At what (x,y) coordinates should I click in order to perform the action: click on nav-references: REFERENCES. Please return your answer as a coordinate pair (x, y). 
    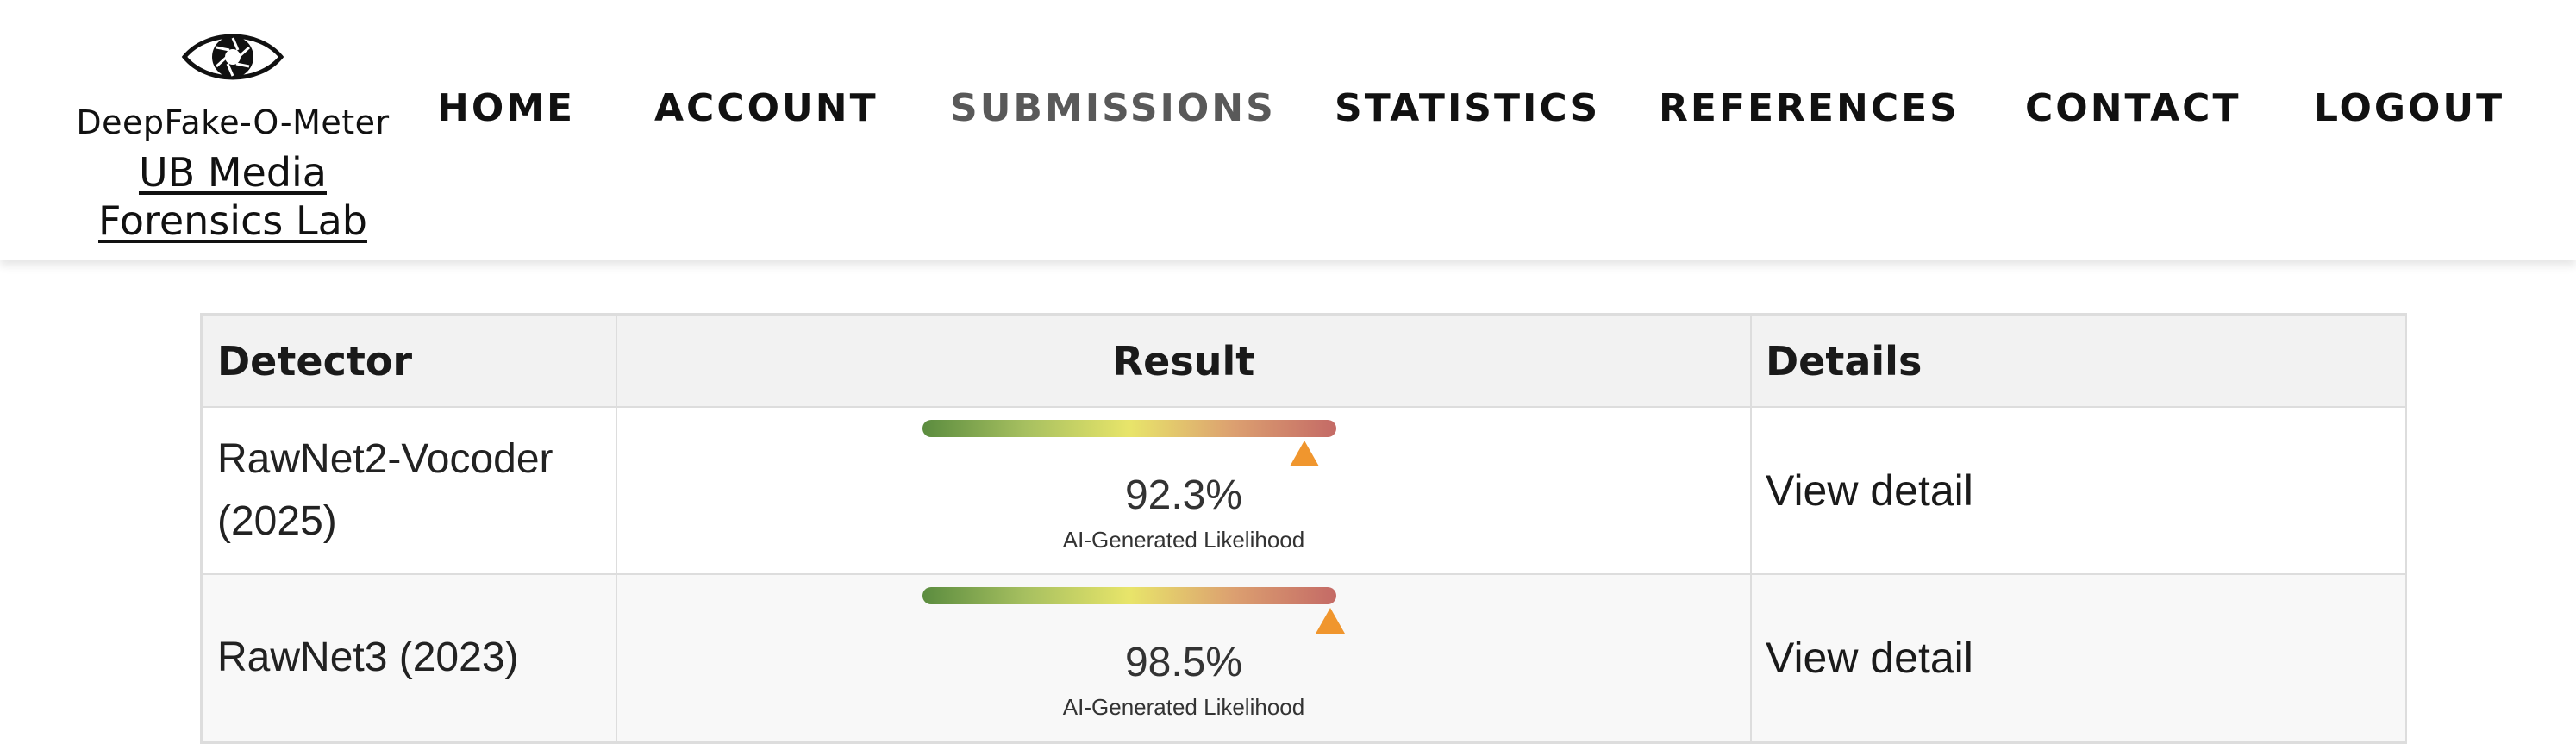
    Looking at the image, I should click on (1810, 108).